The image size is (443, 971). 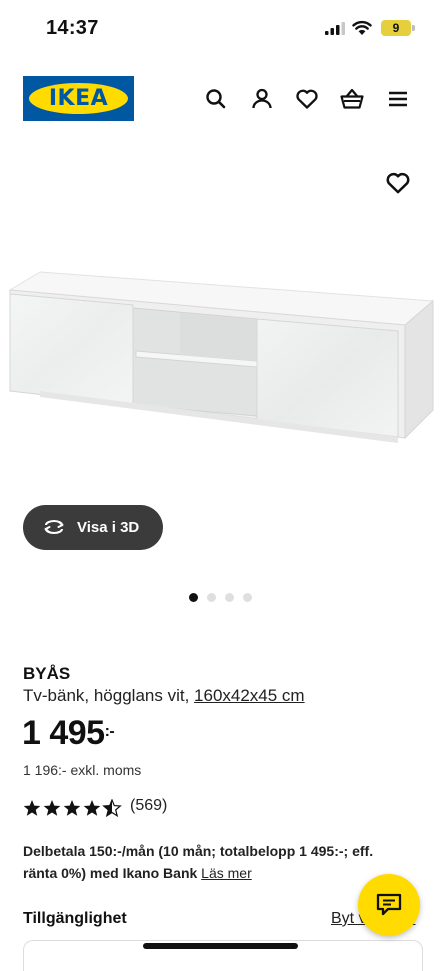 I want to click on status-time: 14:37, so click(x=72, y=28).